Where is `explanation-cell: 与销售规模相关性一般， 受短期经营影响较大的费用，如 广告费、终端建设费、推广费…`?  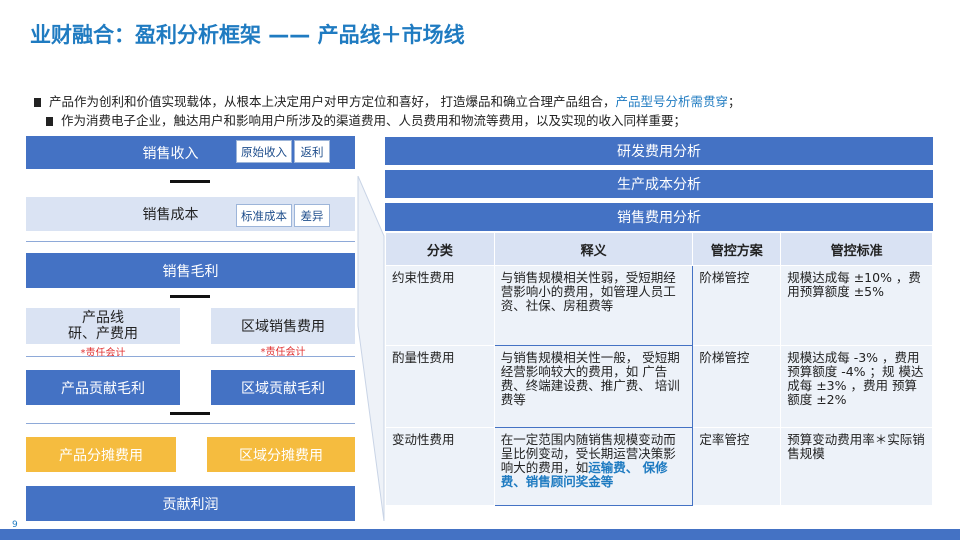 explanation-cell: 与销售规模相关性一般， 受短期经营影响较大的费用，如 广告费、终端建设费、推广费… is located at coordinates (593, 386).